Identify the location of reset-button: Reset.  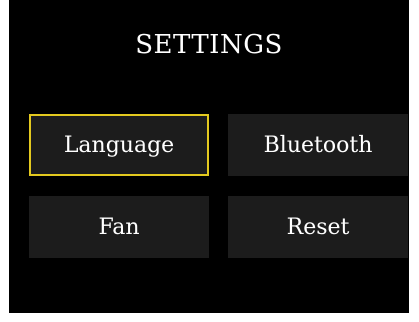
(318, 227).